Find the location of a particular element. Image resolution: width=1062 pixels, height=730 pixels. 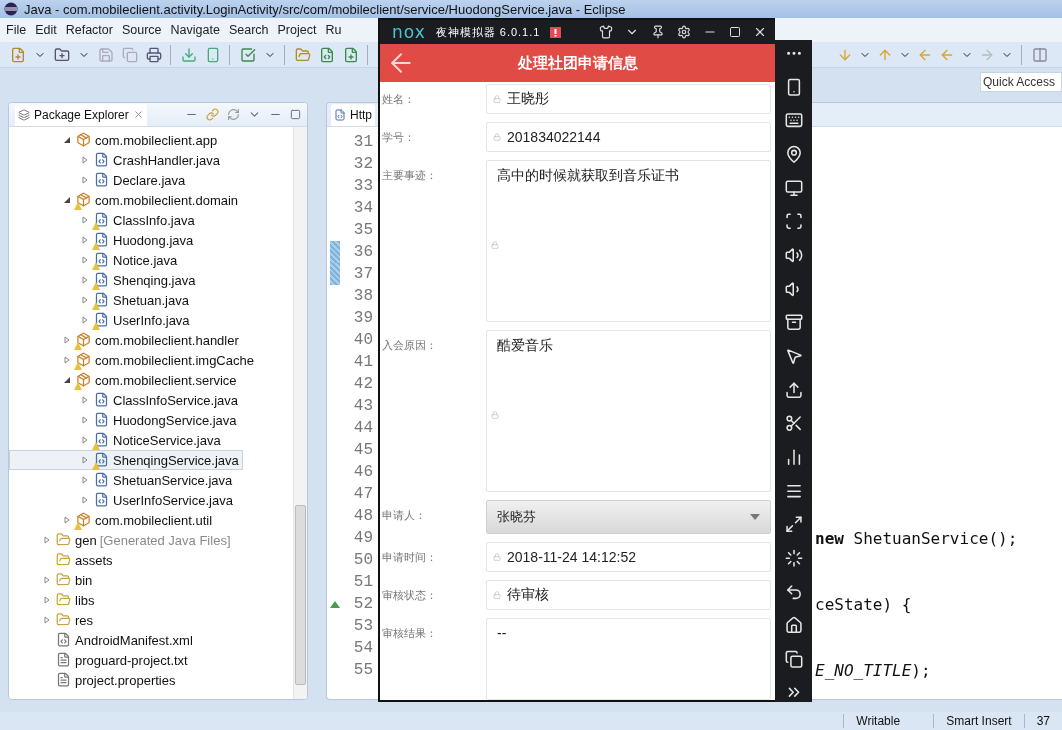

caret-icon is located at coordinates (755, 517).